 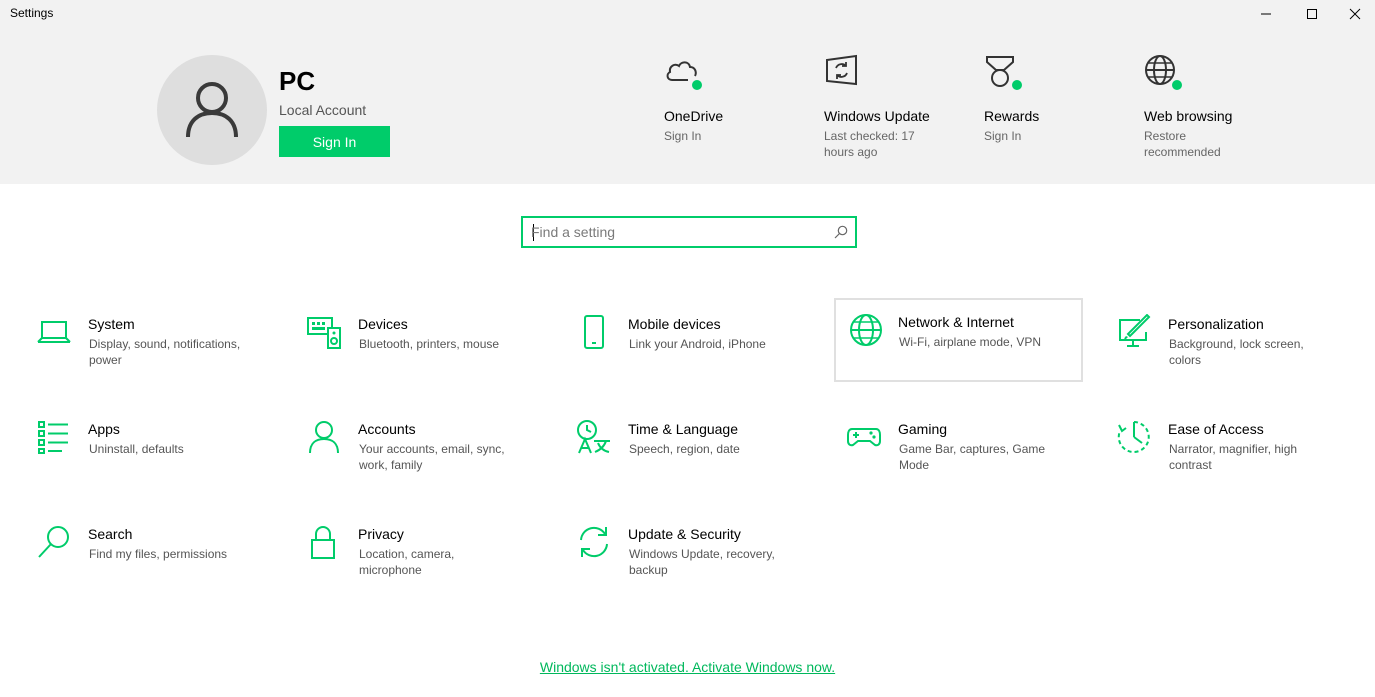 What do you see at coordinates (594, 332) in the screenshot?
I see `phone-icon` at bounding box center [594, 332].